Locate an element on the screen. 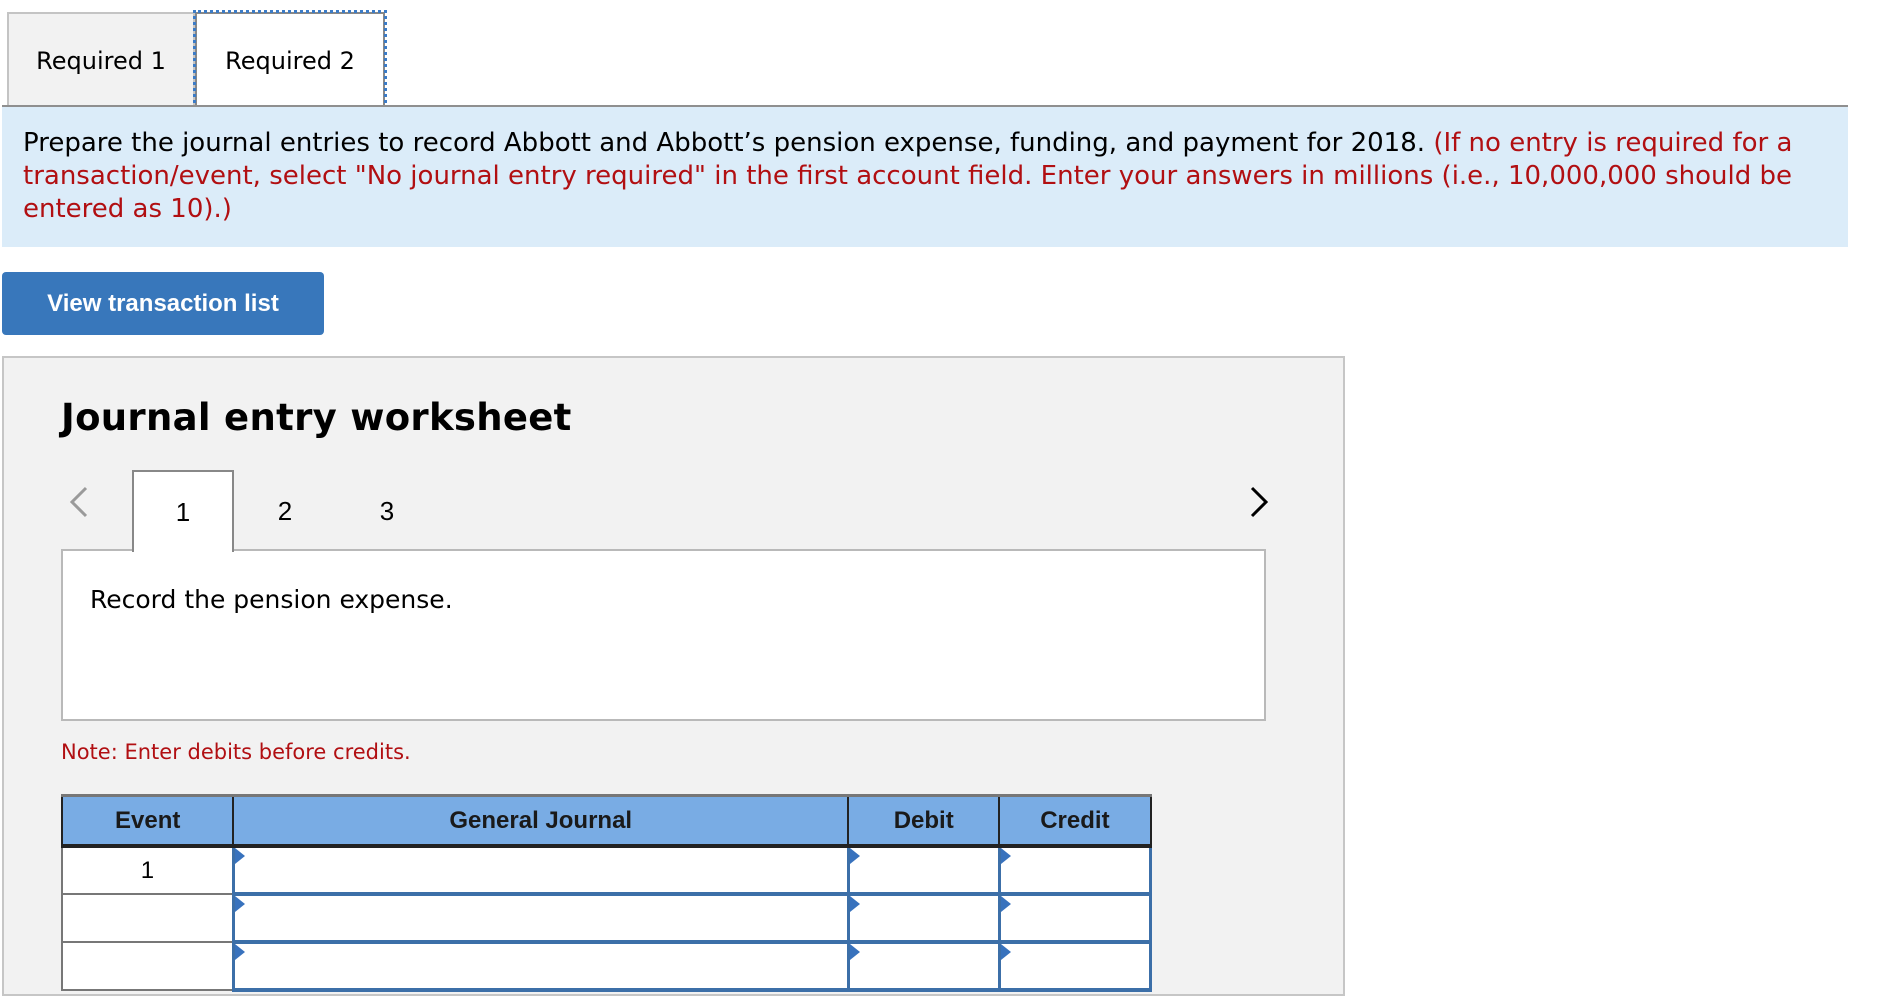  table-row: 1 is located at coordinates (606, 870).